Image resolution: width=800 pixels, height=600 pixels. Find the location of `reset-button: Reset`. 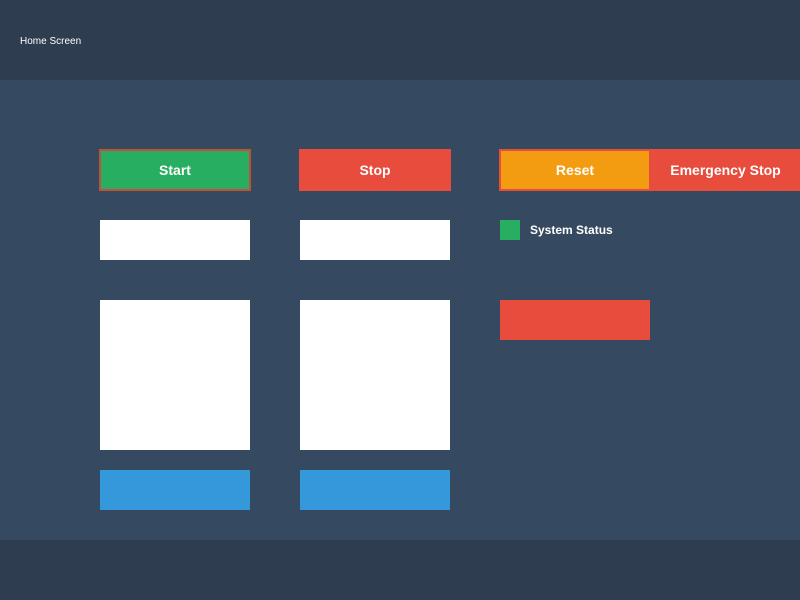

reset-button: Reset is located at coordinates (575, 170).